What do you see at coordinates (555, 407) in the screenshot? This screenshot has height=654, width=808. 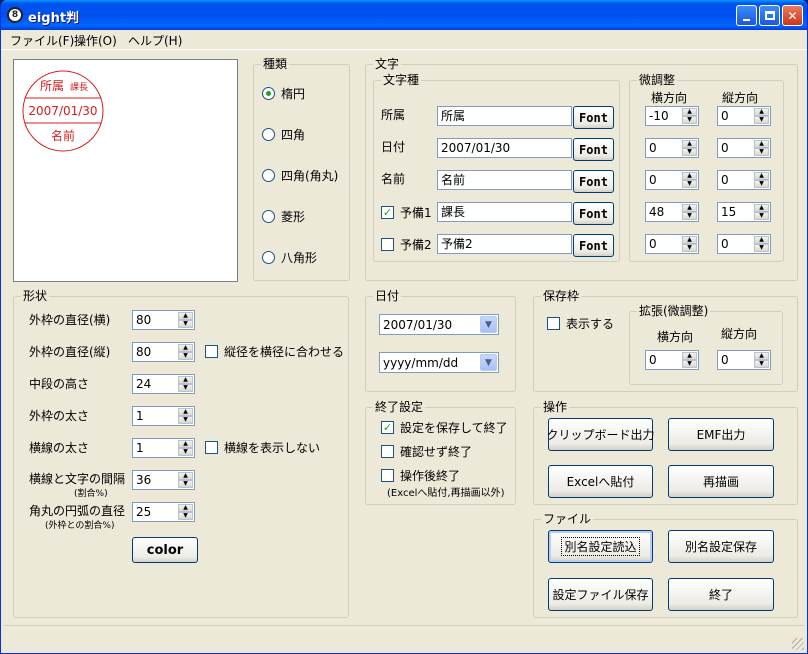 I see `operations-label: 操作` at bounding box center [555, 407].